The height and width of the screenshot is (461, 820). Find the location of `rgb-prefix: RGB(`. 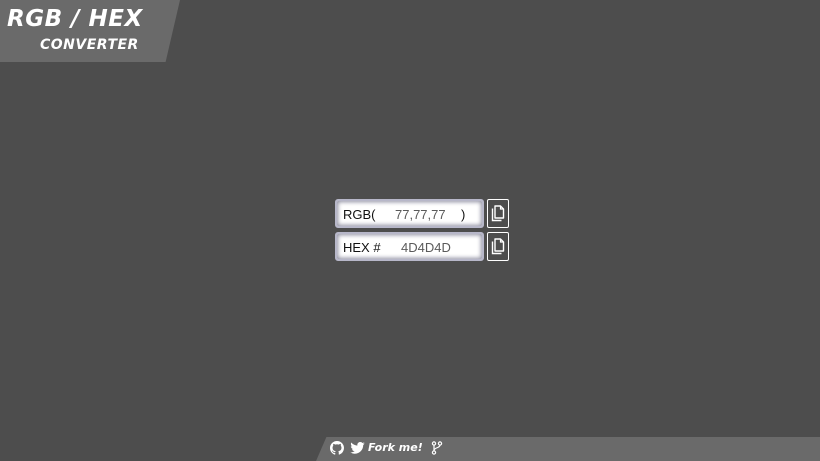

rgb-prefix: RGB( is located at coordinates (359, 214).